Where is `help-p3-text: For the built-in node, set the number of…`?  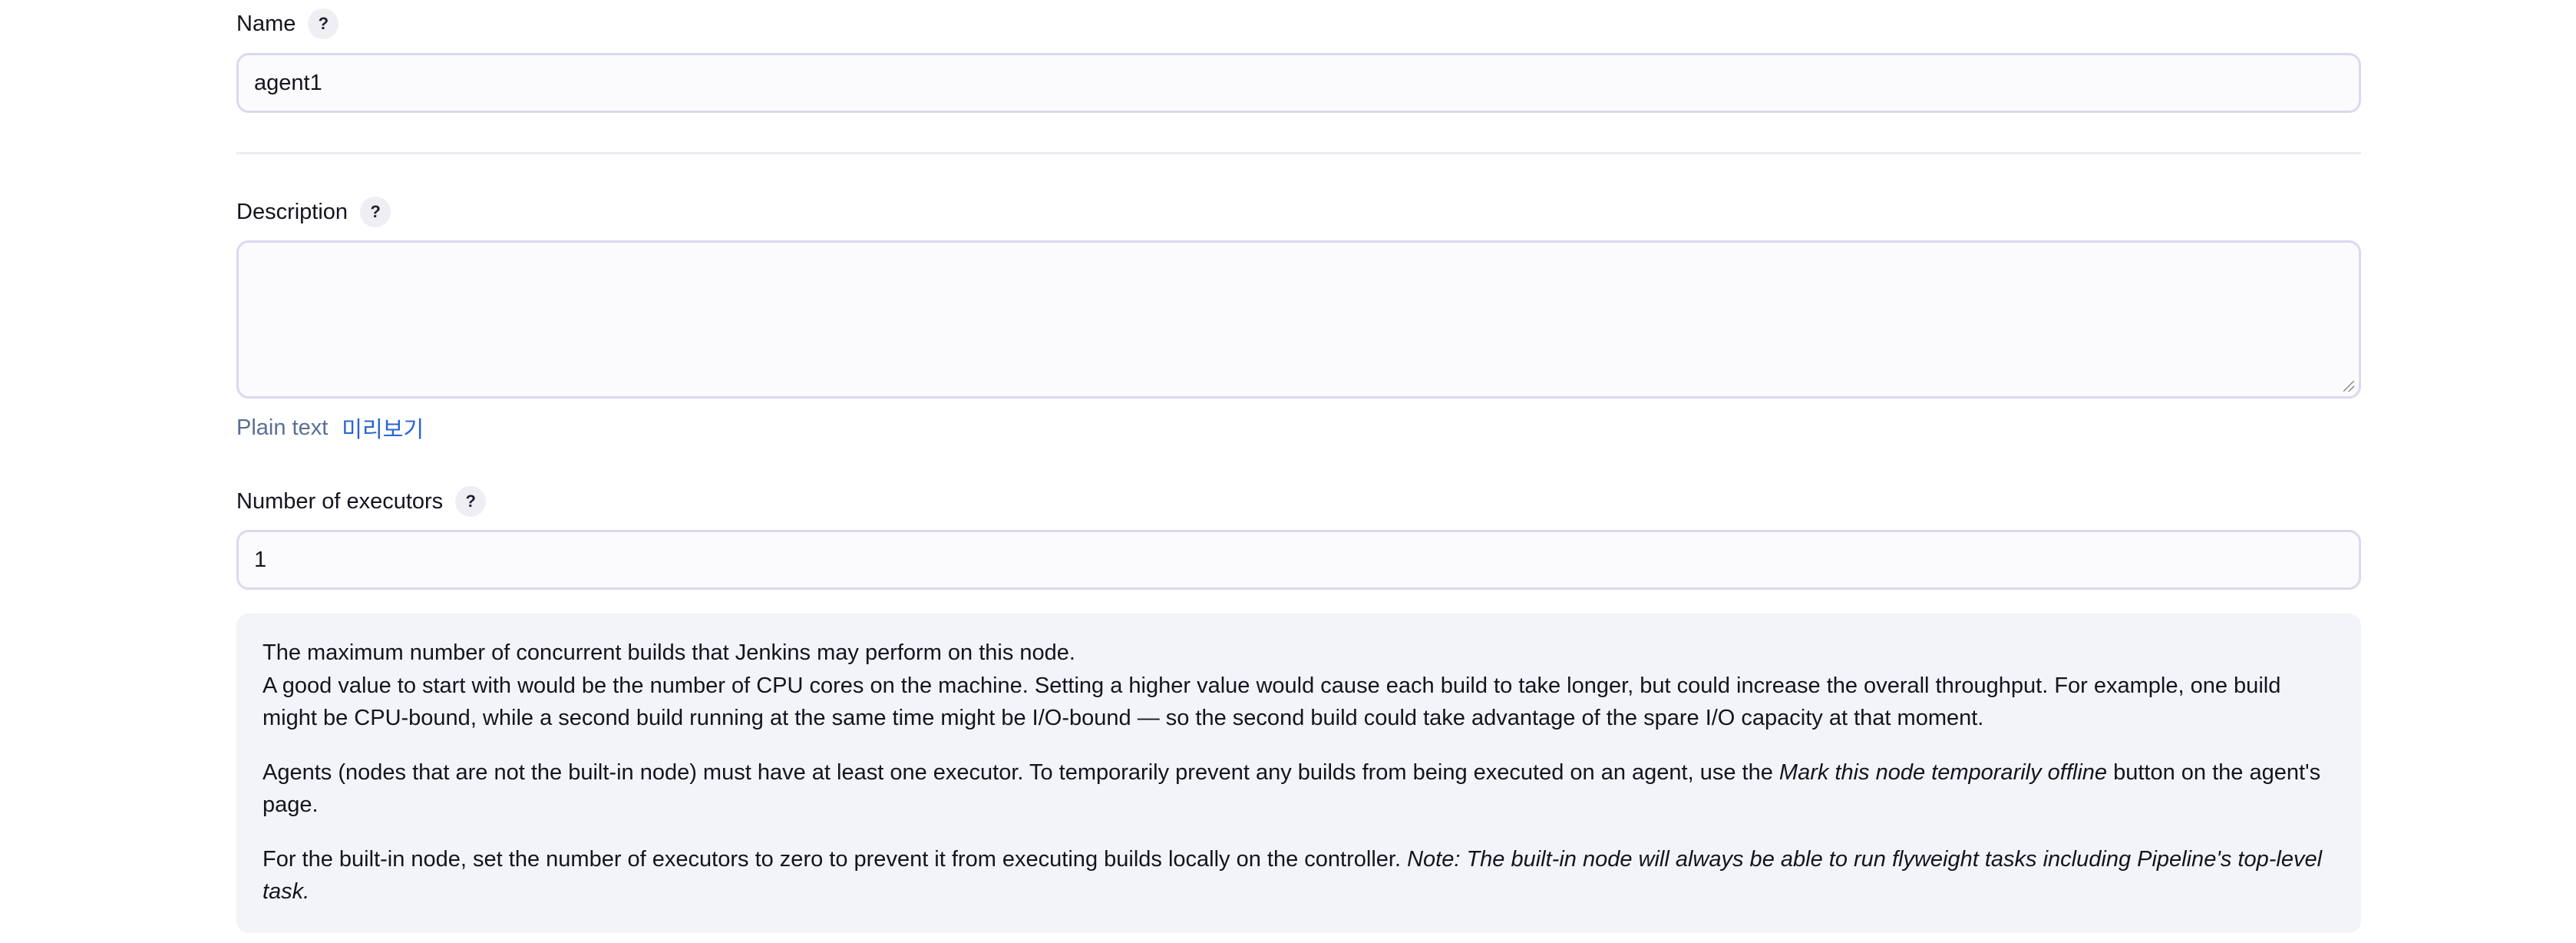 help-p3-text: For the built-in node, set the number of… is located at coordinates (835, 859).